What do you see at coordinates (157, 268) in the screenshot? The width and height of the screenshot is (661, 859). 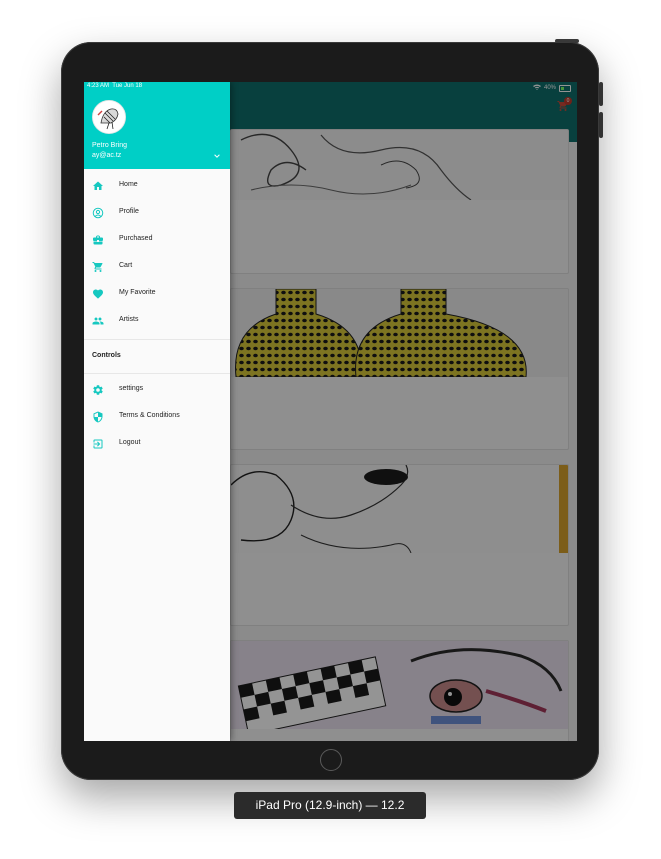 I see `menu-item-cart: Cart` at bounding box center [157, 268].